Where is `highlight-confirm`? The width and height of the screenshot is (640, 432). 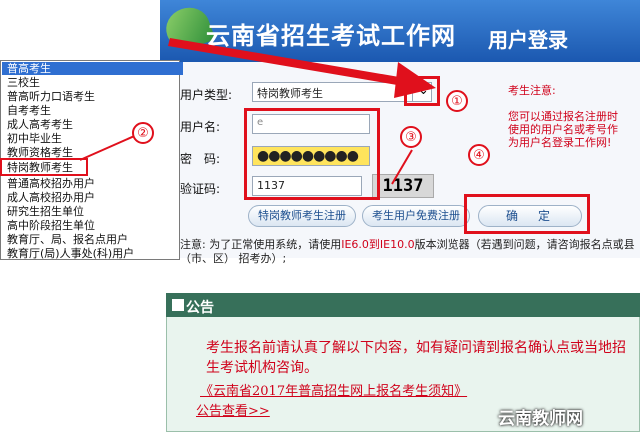
highlight-confirm is located at coordinates (527, 214).